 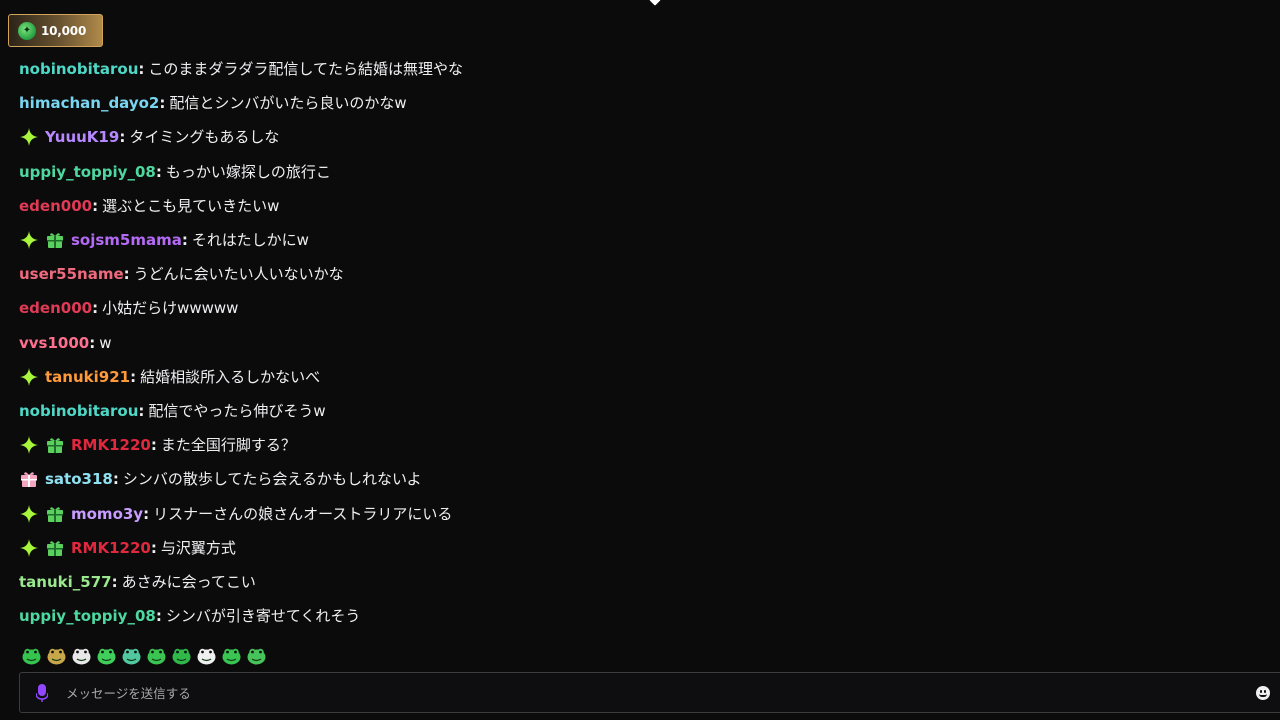 I want to click on microphone-icon, so click(x=42, y=693).